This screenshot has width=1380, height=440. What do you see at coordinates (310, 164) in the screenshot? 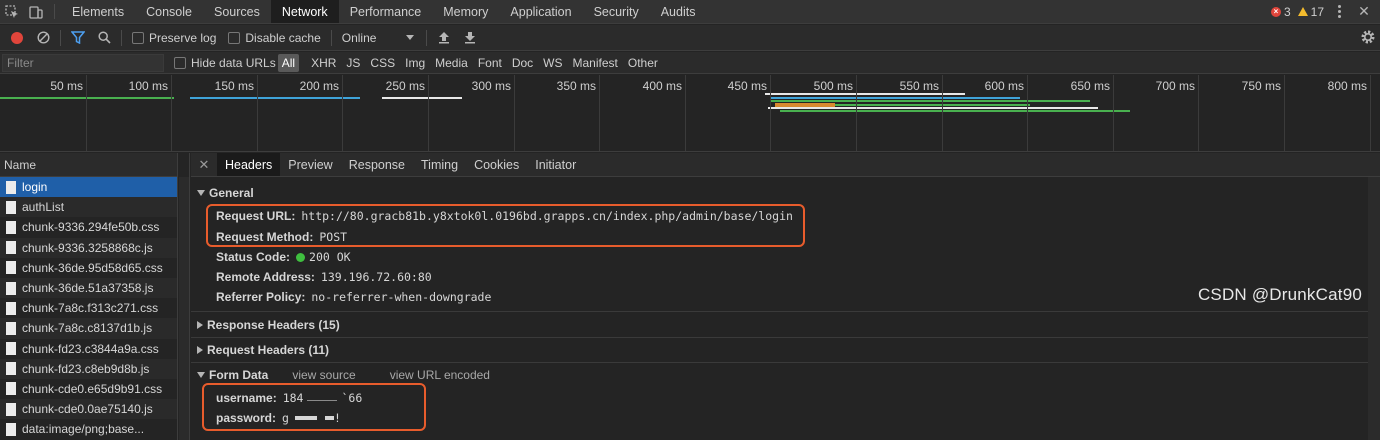
I see `detail-tab-preview: Preview` at bounding box center [310, 164].